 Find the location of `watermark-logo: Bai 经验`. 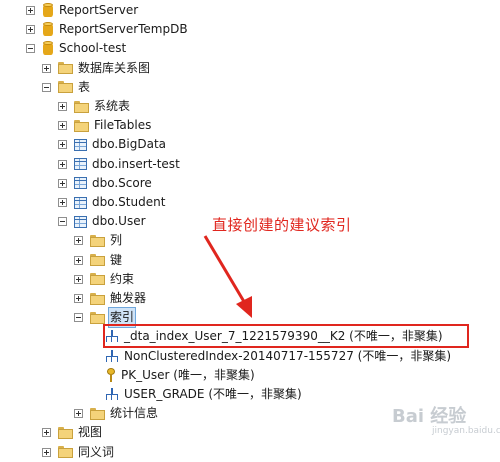

watermark-logo: Bai 经验 is located at coordinates (429, 416).